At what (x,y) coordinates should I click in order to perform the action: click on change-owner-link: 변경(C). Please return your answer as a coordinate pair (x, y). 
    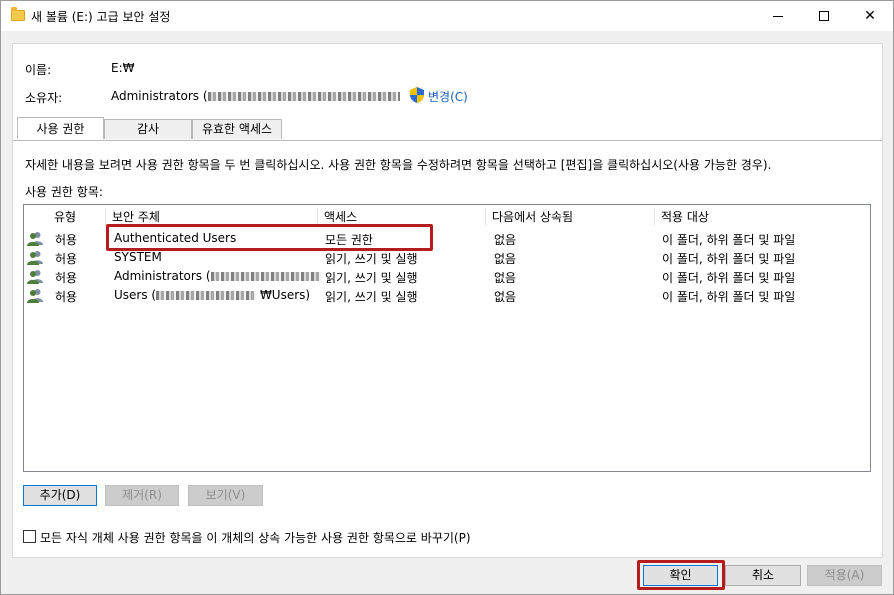
    Looking at the image, I should click on (448, 96).